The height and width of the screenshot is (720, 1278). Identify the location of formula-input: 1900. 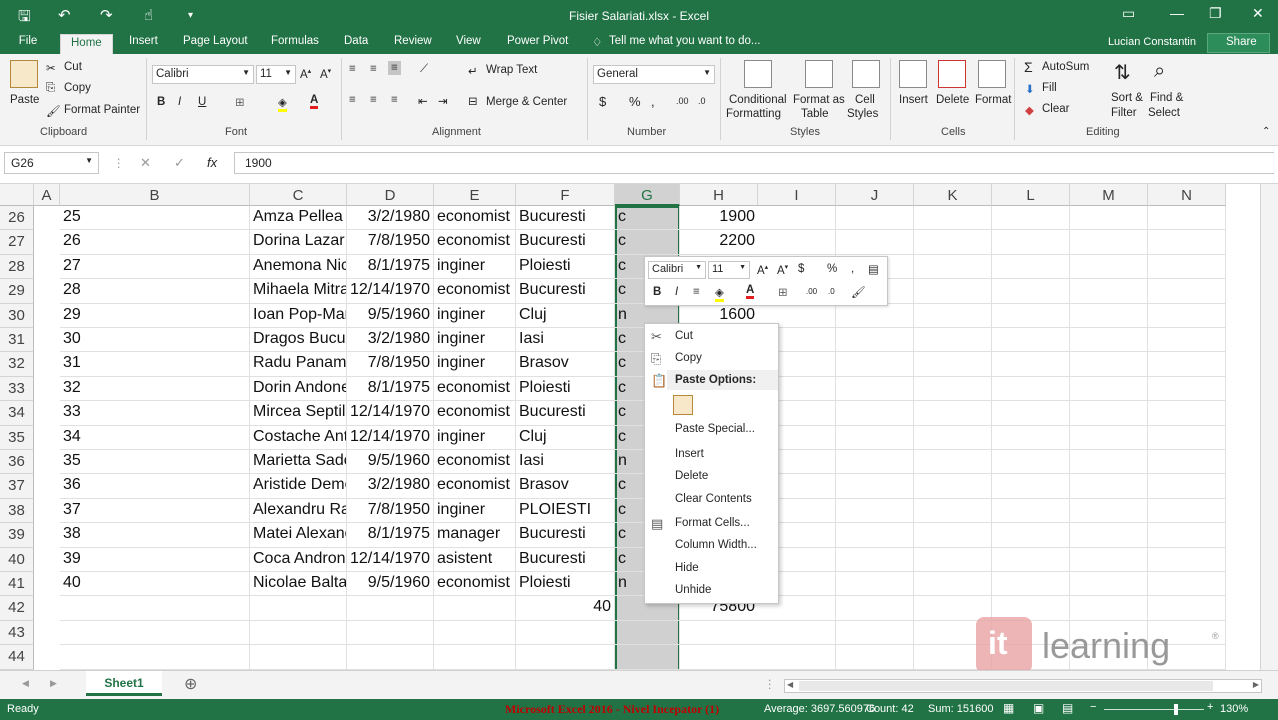
(754, 163).